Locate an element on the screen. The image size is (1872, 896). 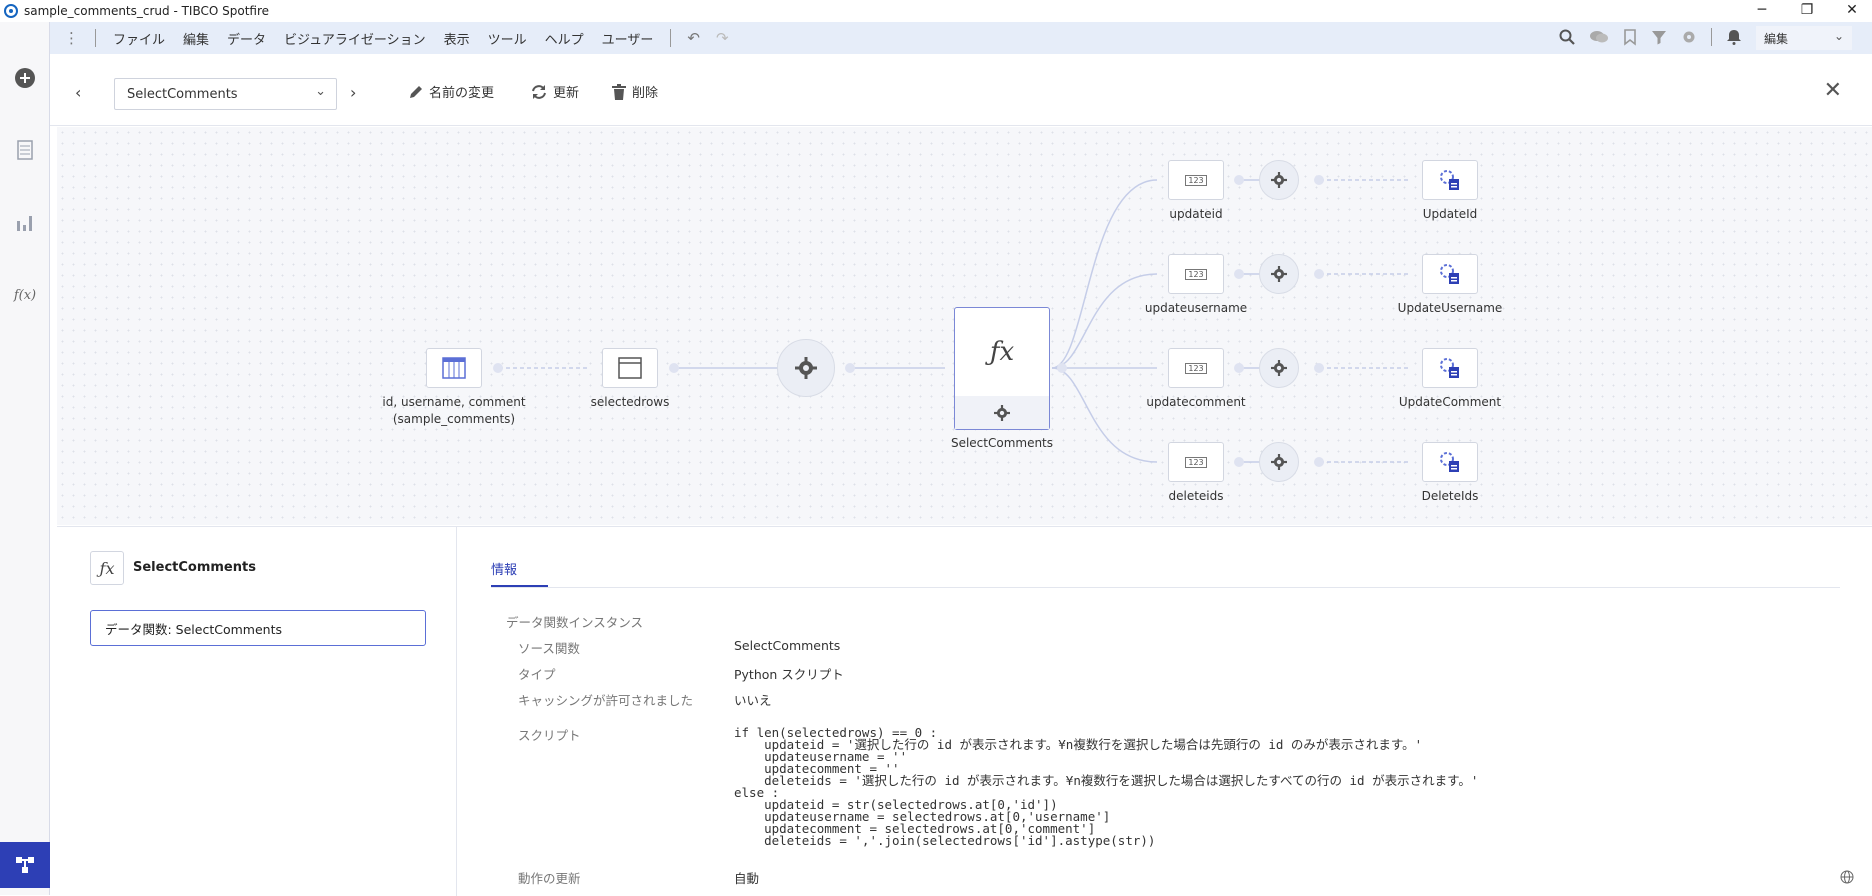
restore-button: ❐ is located at coordinates (1807, 11).